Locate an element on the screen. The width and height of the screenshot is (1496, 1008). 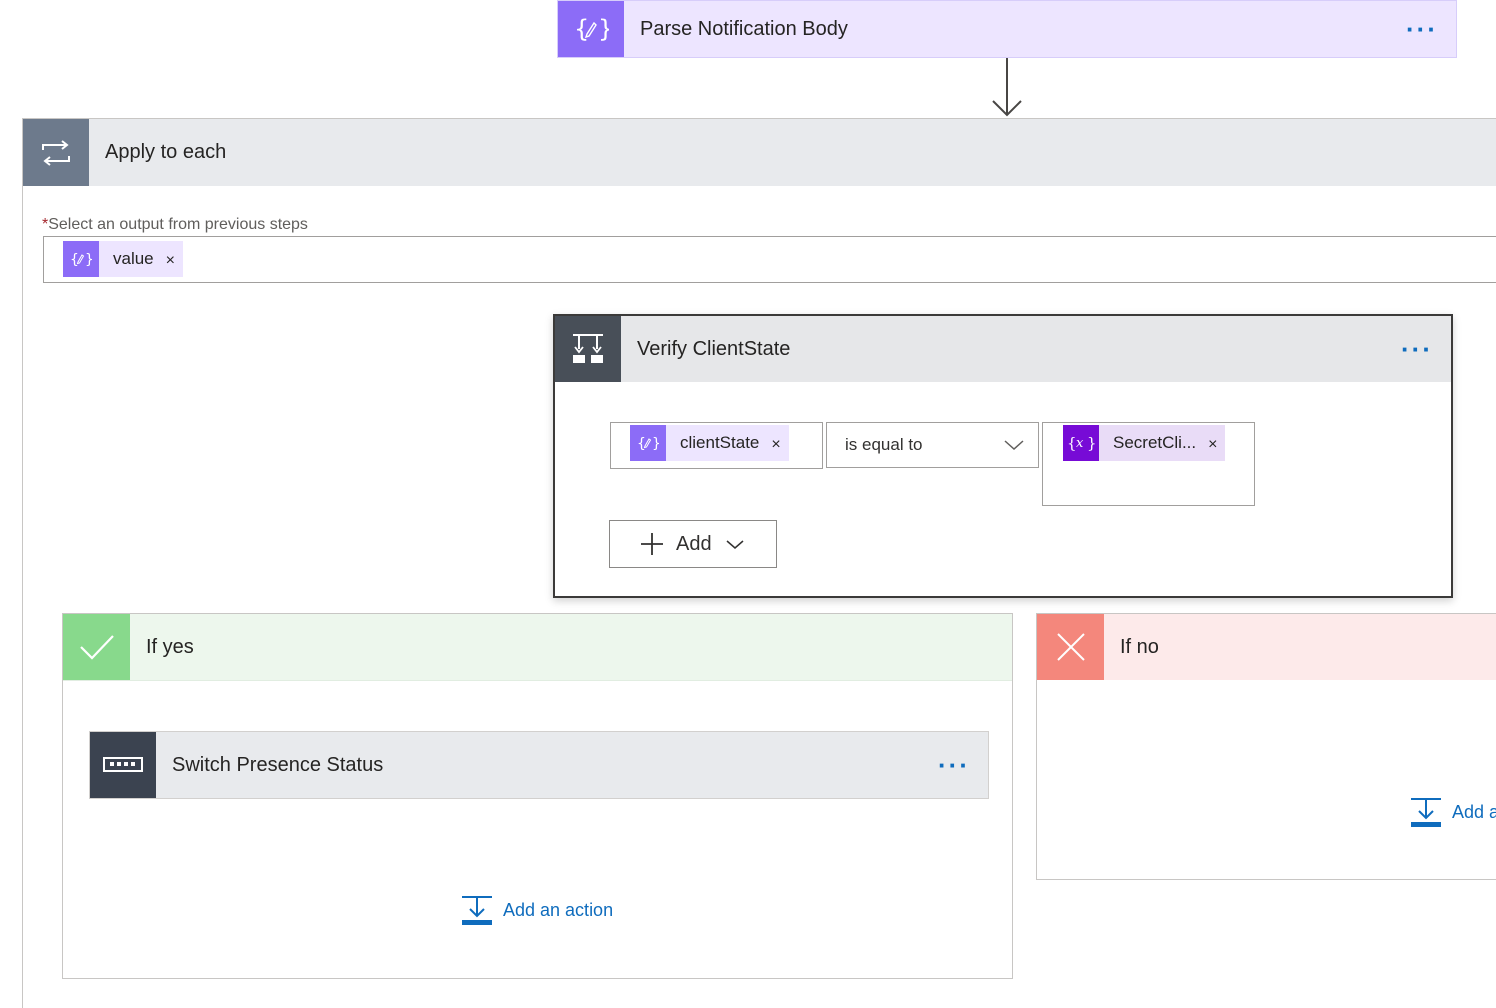
right-operand-input: {x} SecretCli... × is located at coordinates (1148, 464).